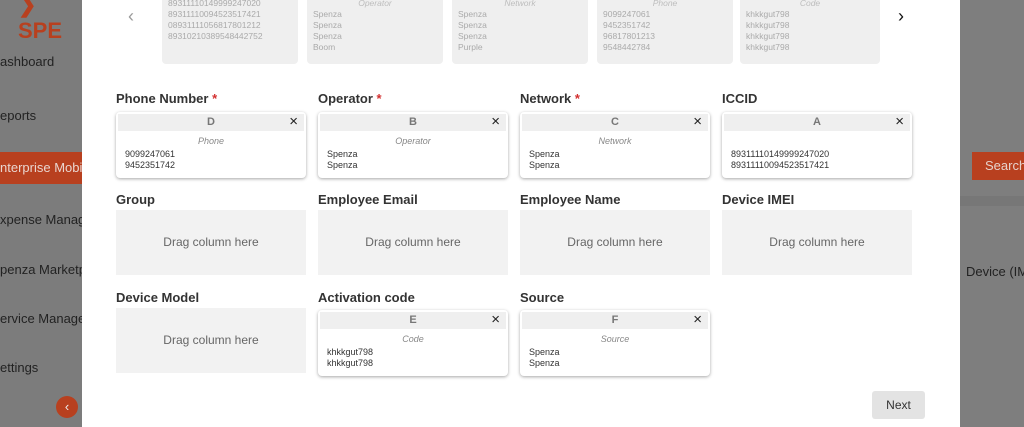  I want to click on sample-value: 9099247061, so click(150, 154).